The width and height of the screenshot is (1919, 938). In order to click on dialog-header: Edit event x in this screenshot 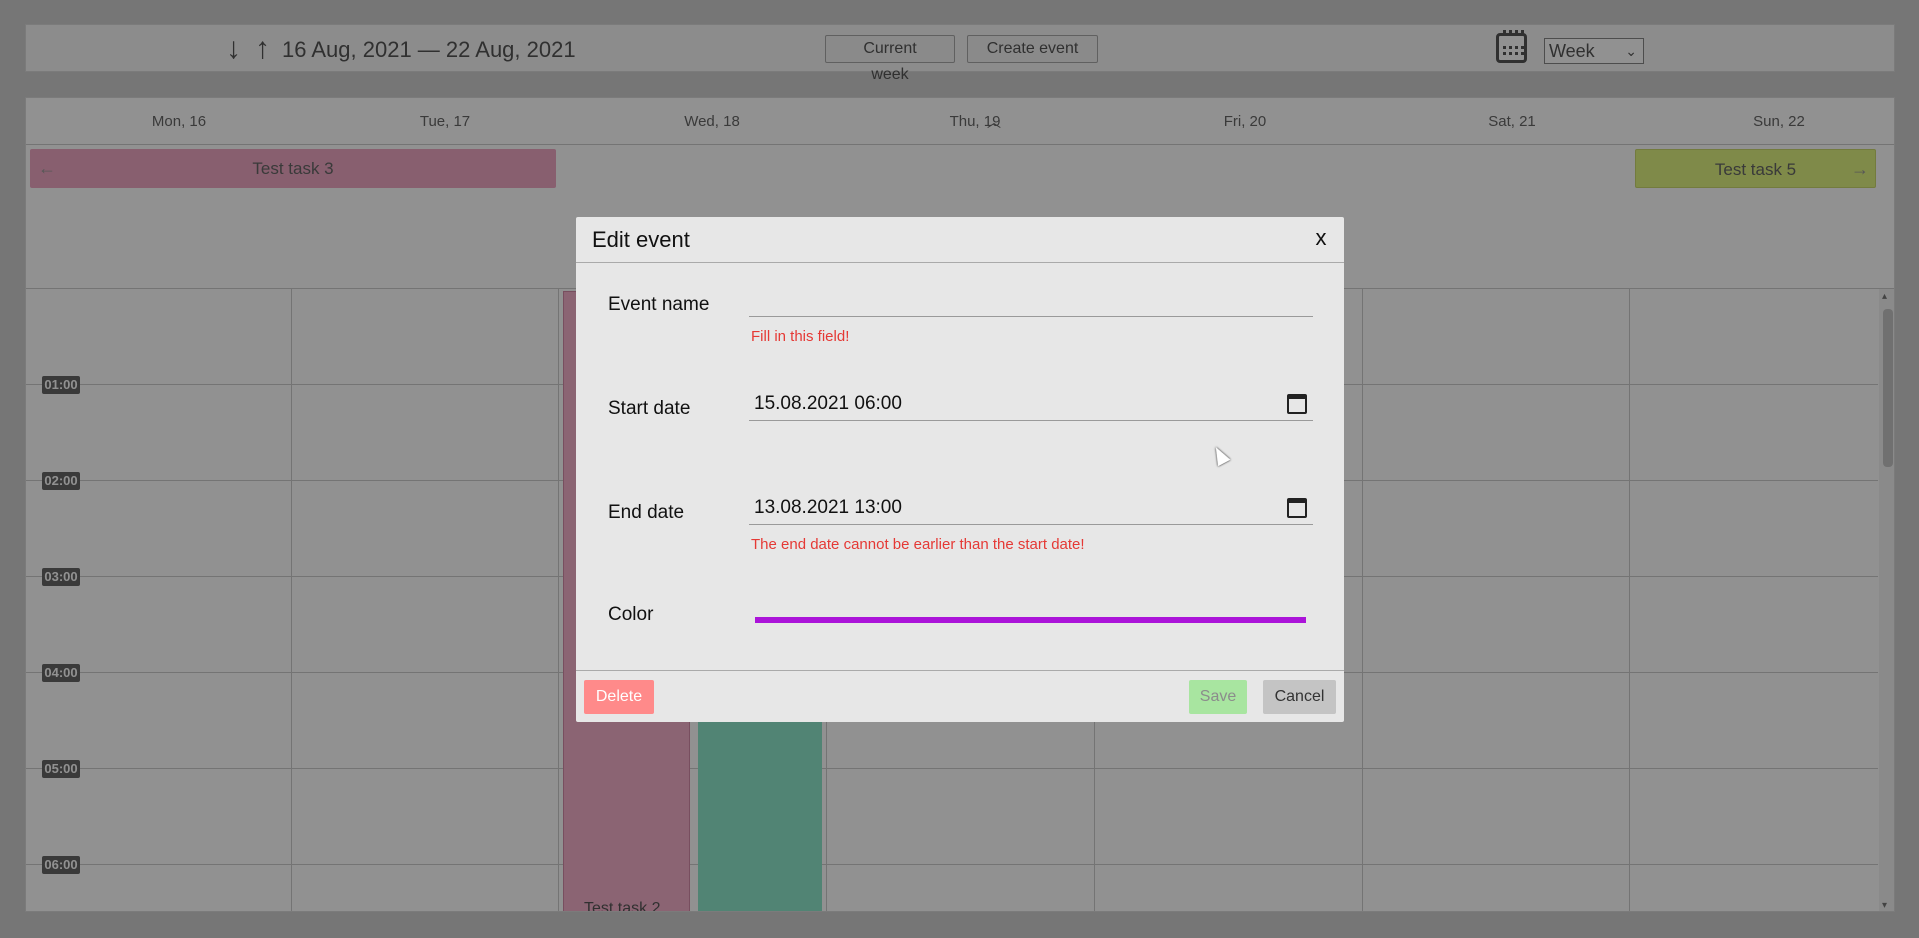, I will do `click(960, 240)`.